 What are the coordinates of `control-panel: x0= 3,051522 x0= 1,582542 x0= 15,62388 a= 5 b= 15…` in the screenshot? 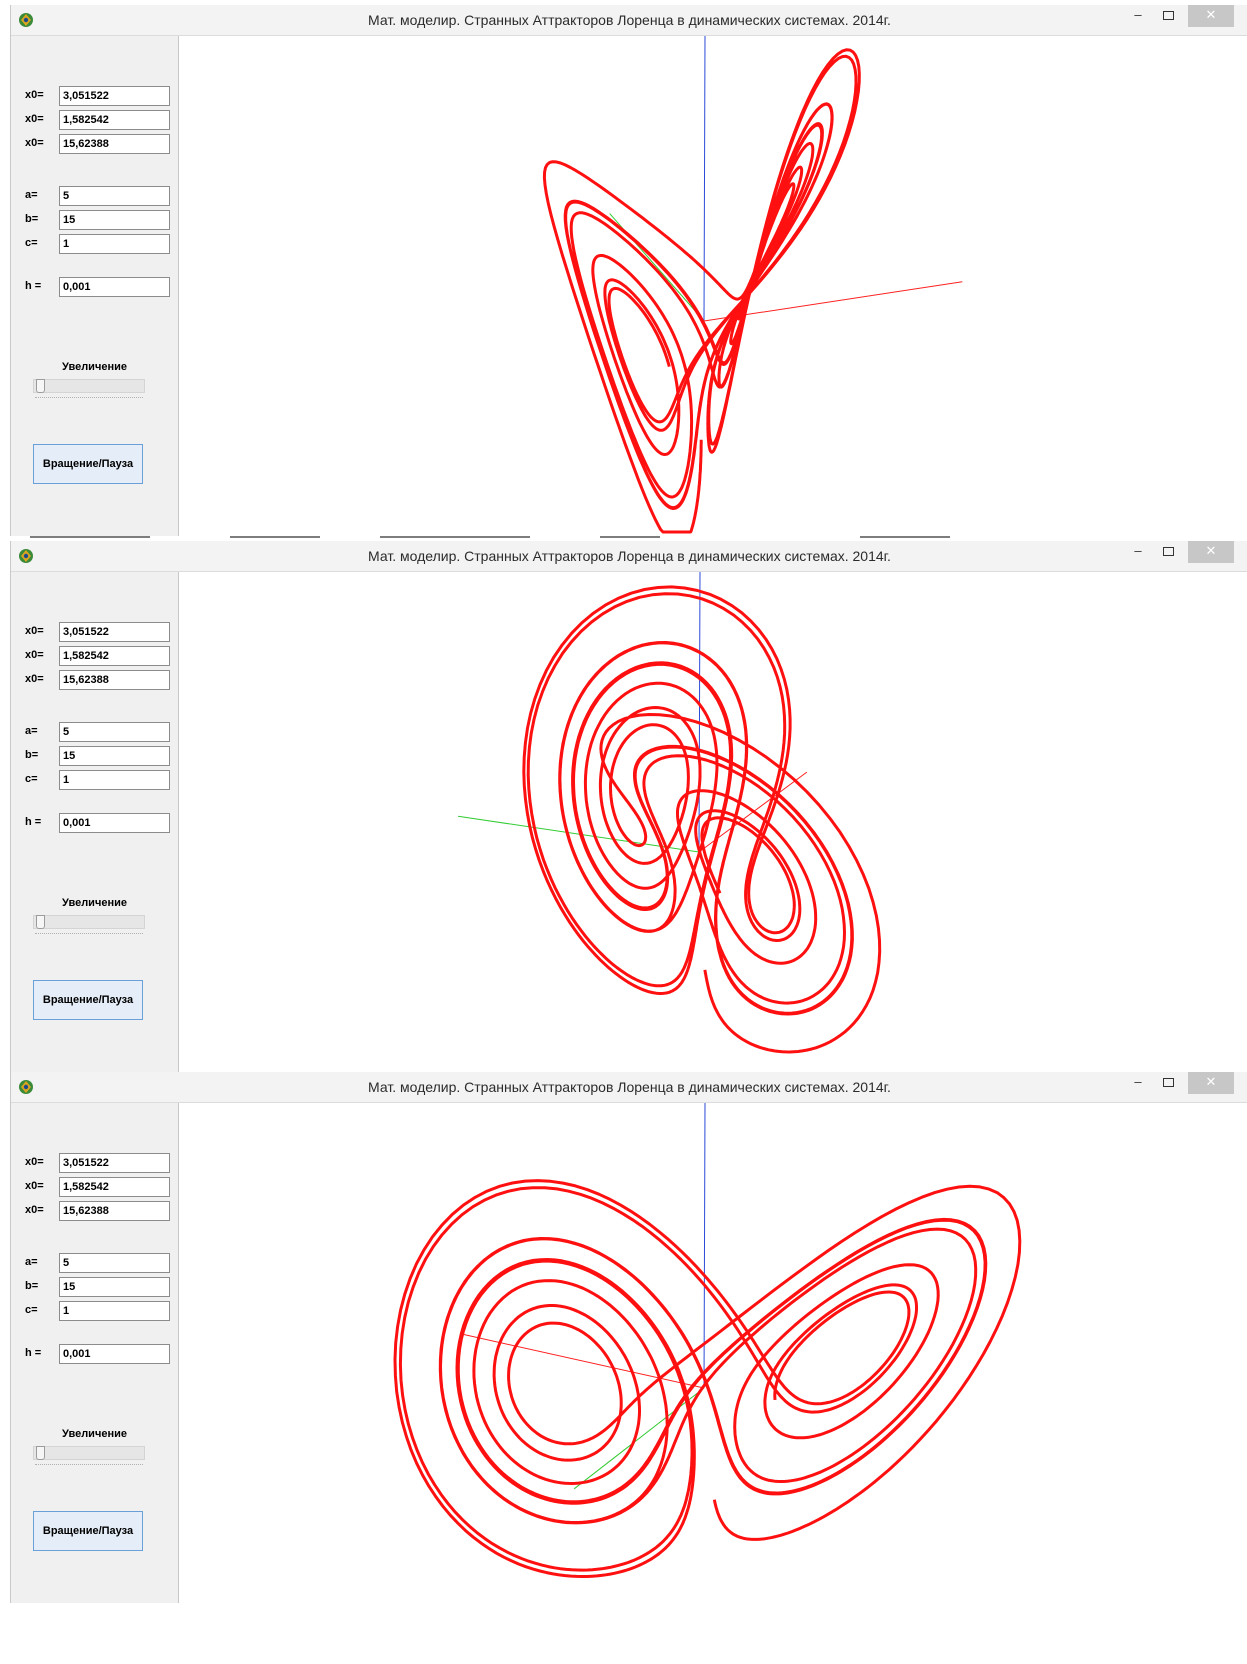 It's located at (95, 286).